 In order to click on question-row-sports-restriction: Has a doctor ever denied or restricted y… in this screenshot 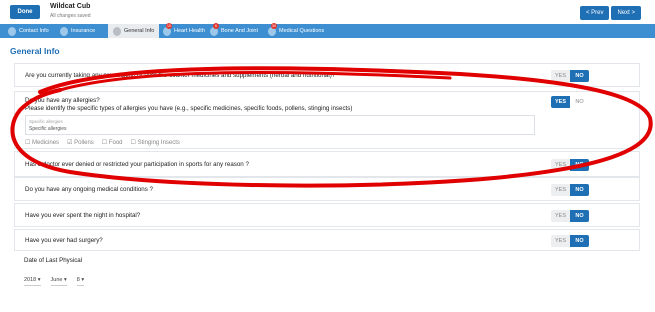, I will do `click(327, 164)`.